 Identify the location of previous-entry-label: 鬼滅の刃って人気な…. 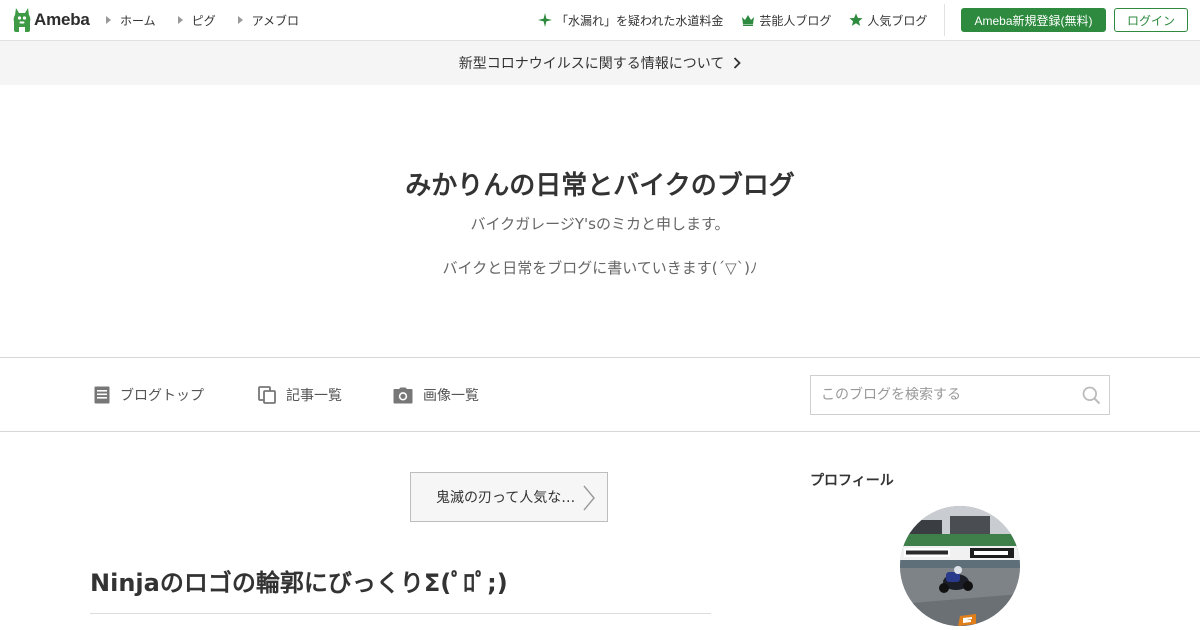
(506, 498).